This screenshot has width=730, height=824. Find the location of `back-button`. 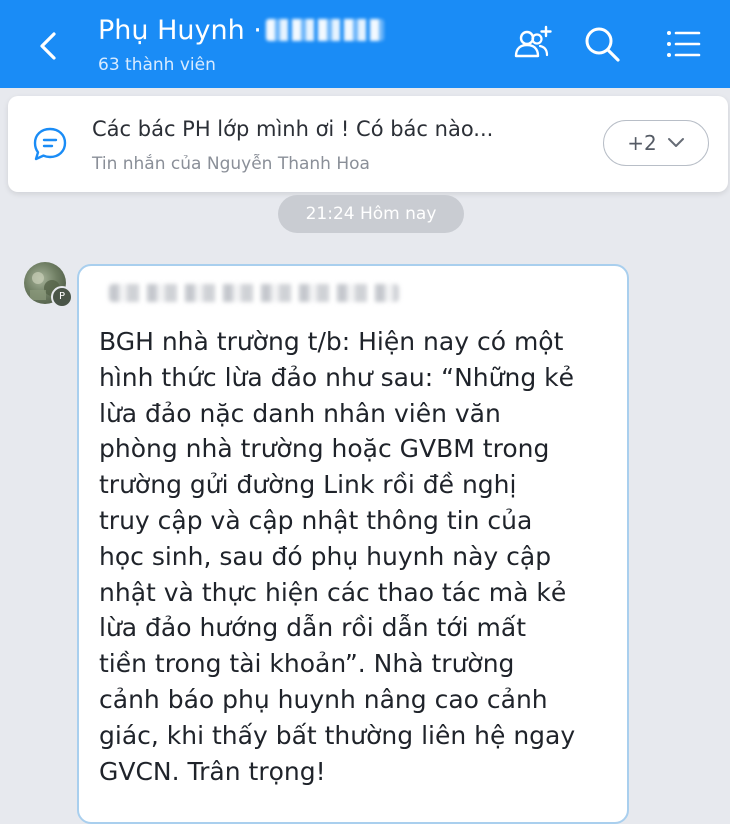

back-button is located at coordinates (50, 46).